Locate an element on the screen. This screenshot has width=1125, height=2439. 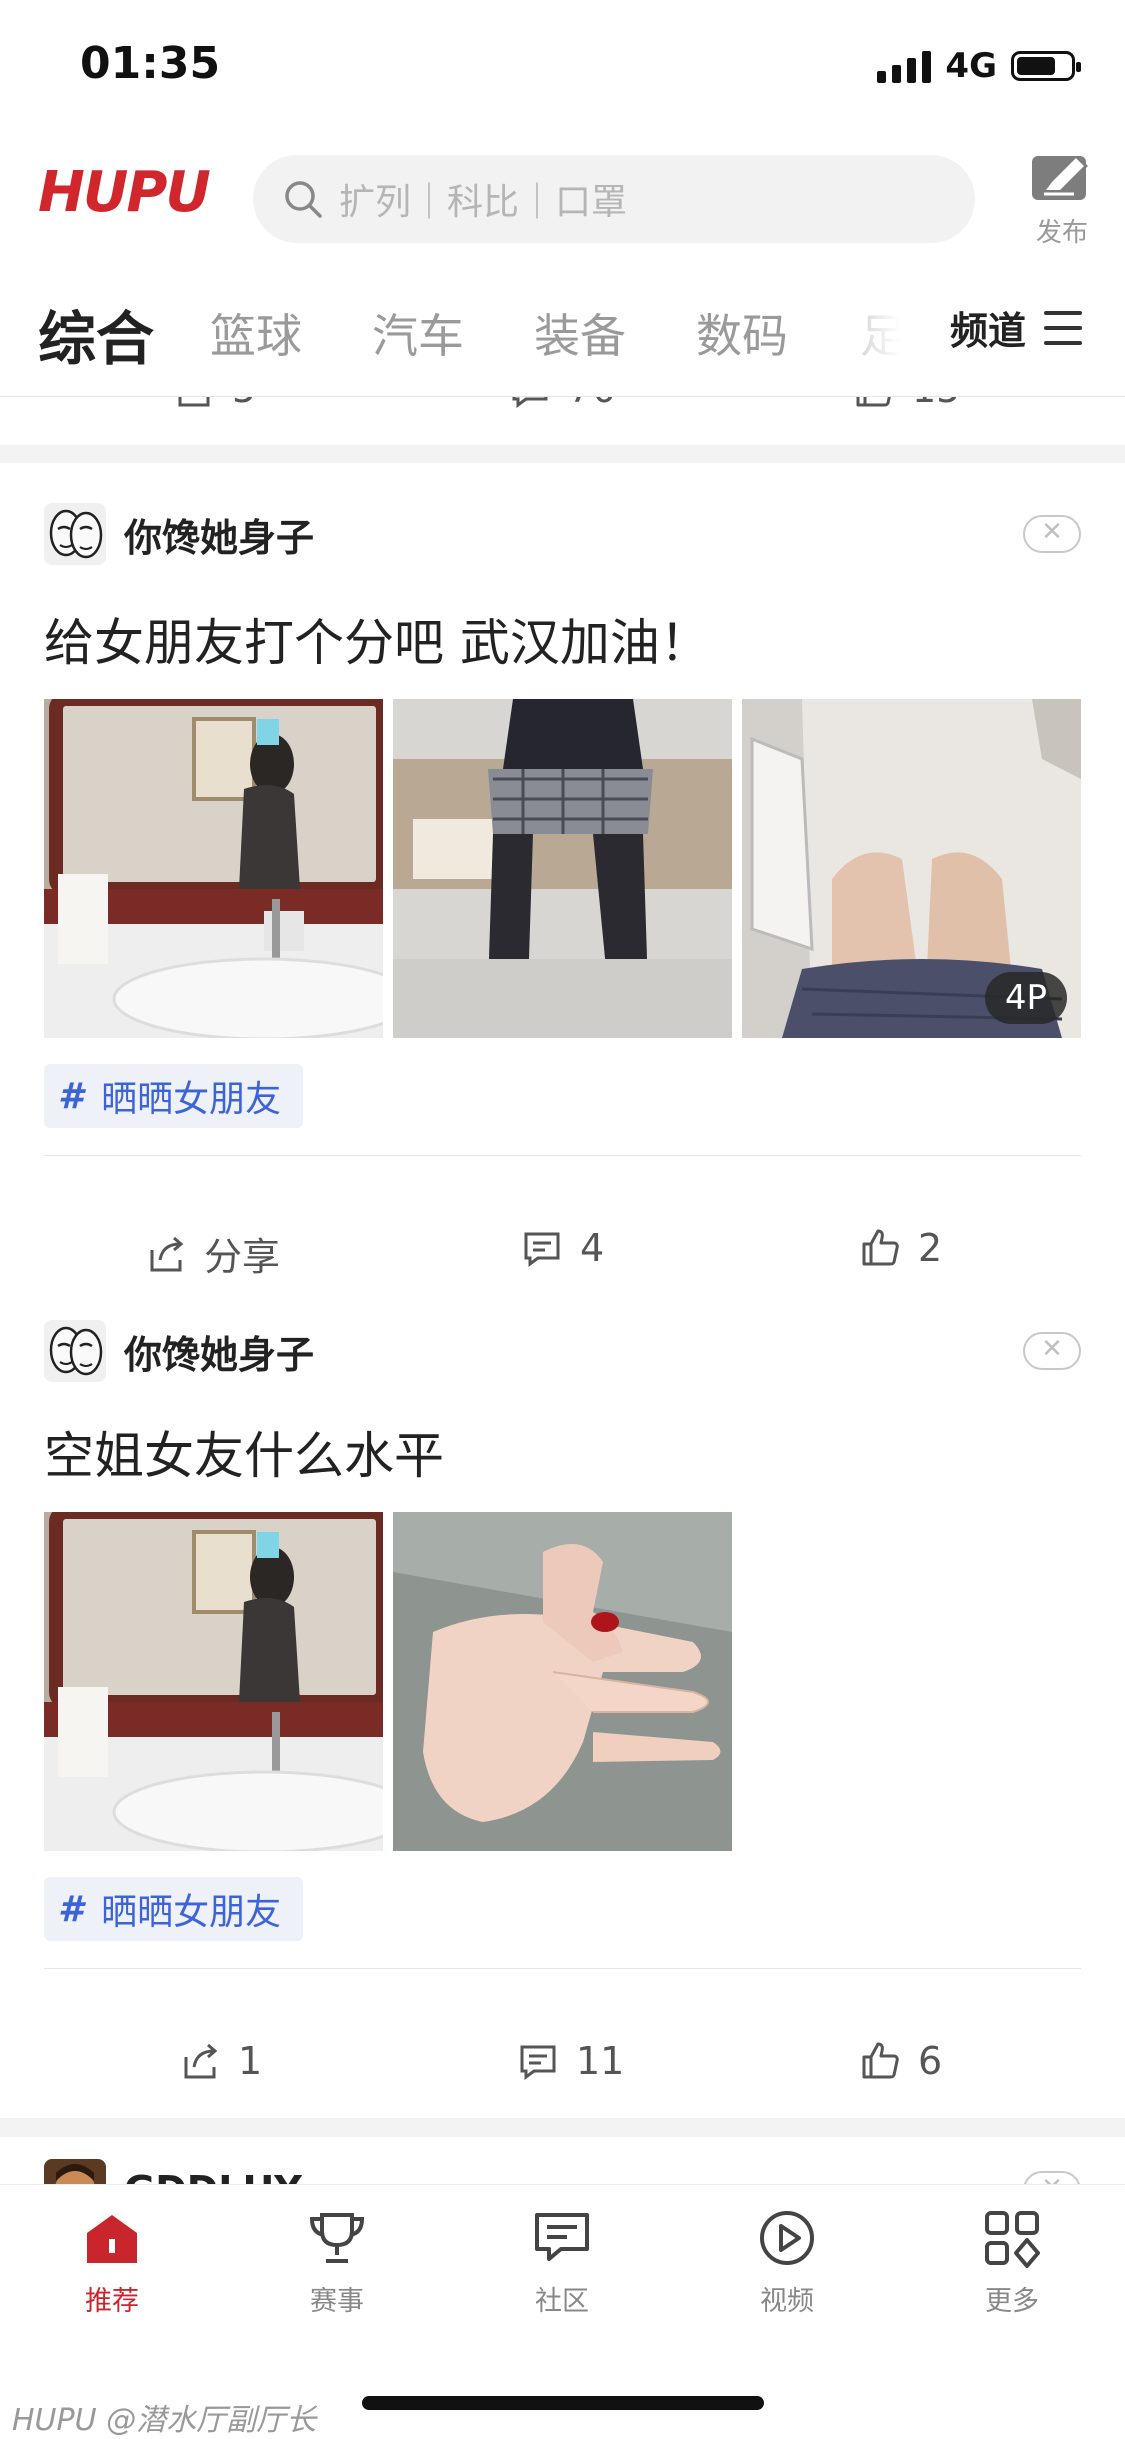
nav-label: 社区 is located at coordinates (562, 2301).